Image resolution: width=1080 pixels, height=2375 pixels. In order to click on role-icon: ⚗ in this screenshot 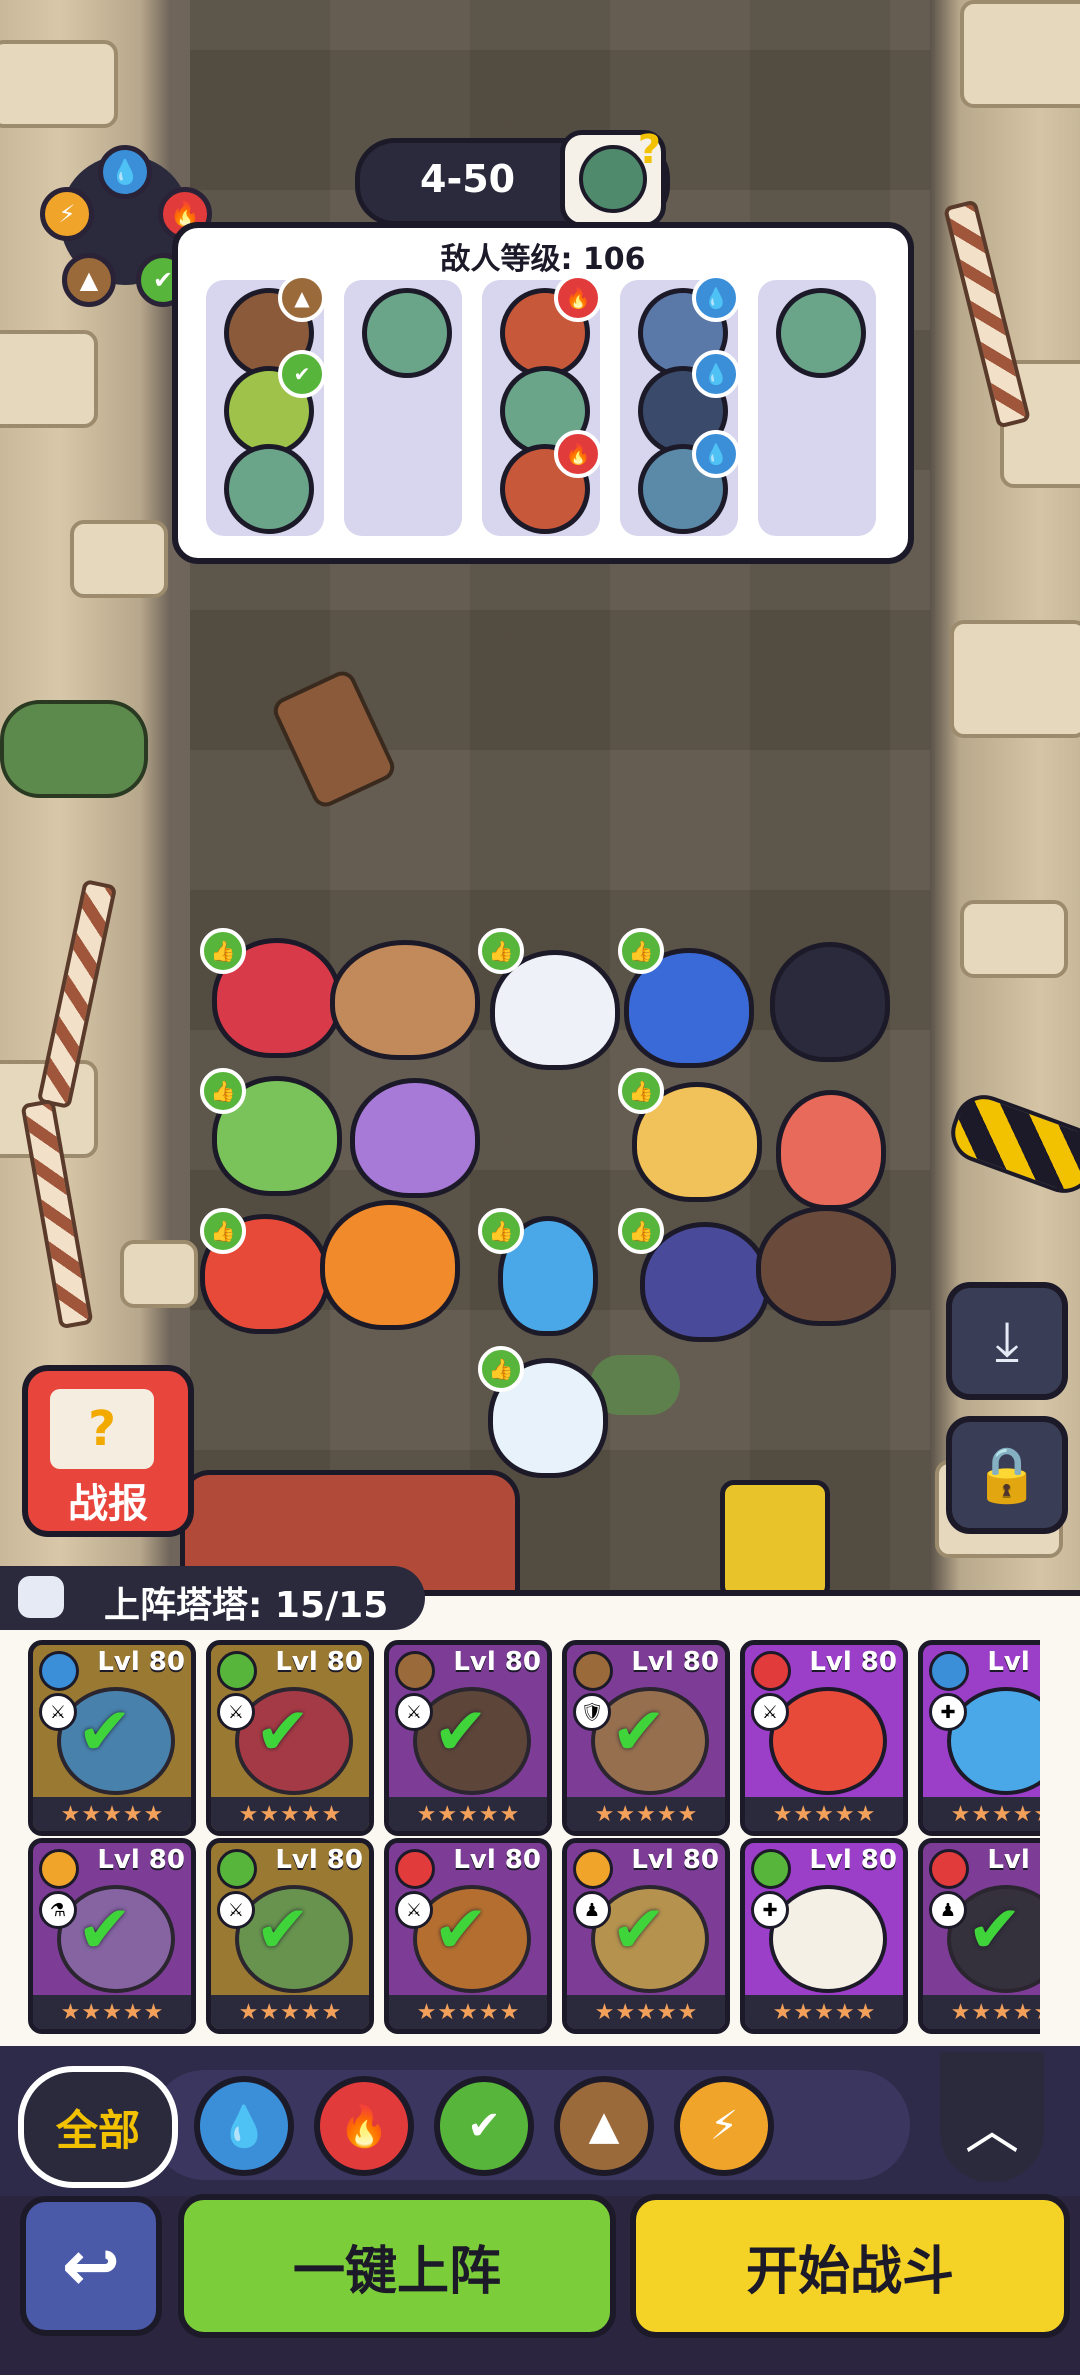, I will do `click(58, 1910)`.